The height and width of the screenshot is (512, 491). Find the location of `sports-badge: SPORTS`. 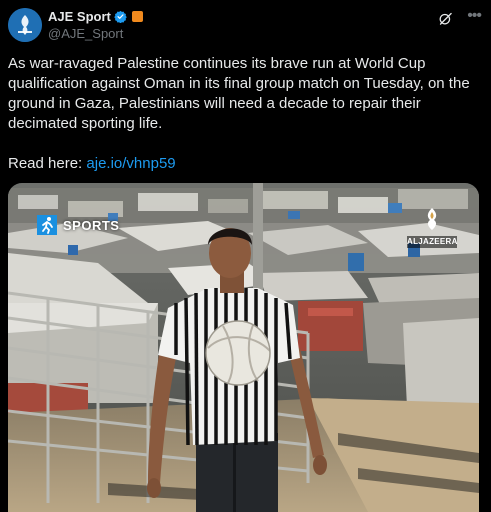

sports-badge: SPORTS is located at coordinates (78, 225).